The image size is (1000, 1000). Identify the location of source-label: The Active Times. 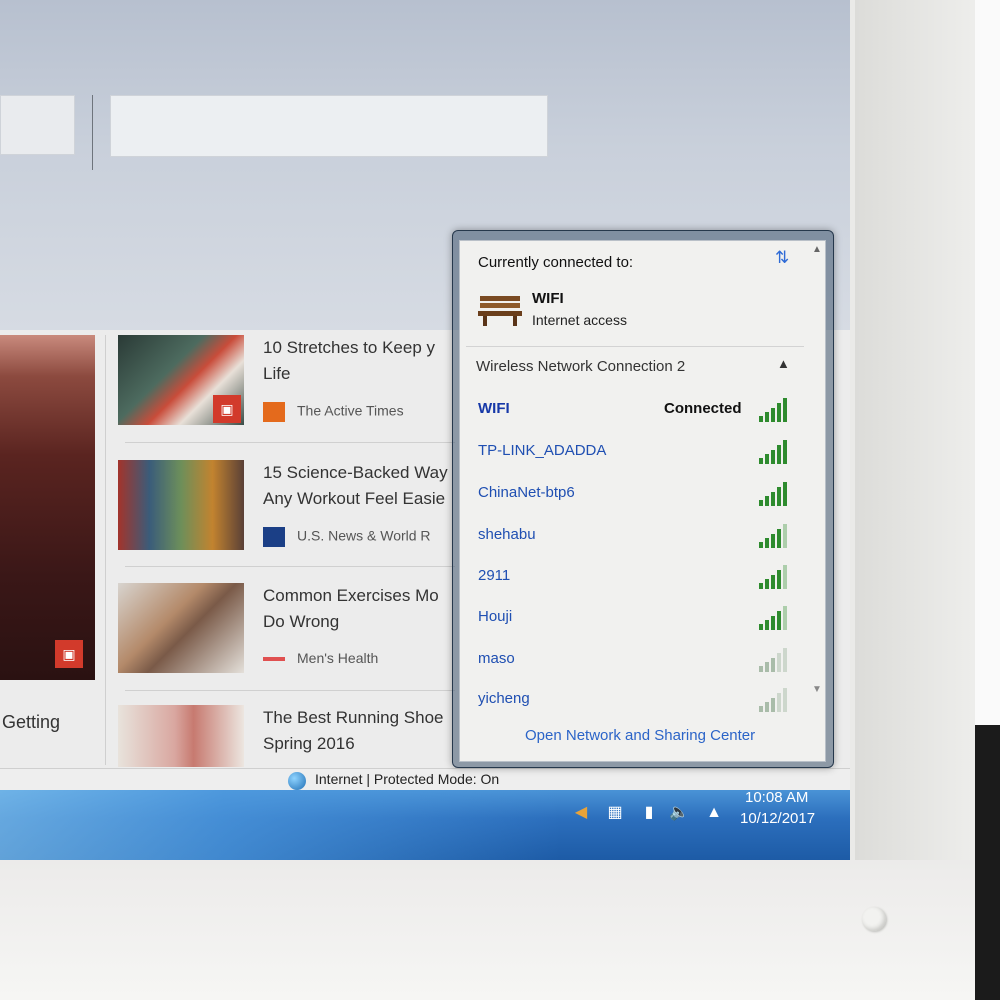
(350, 410).